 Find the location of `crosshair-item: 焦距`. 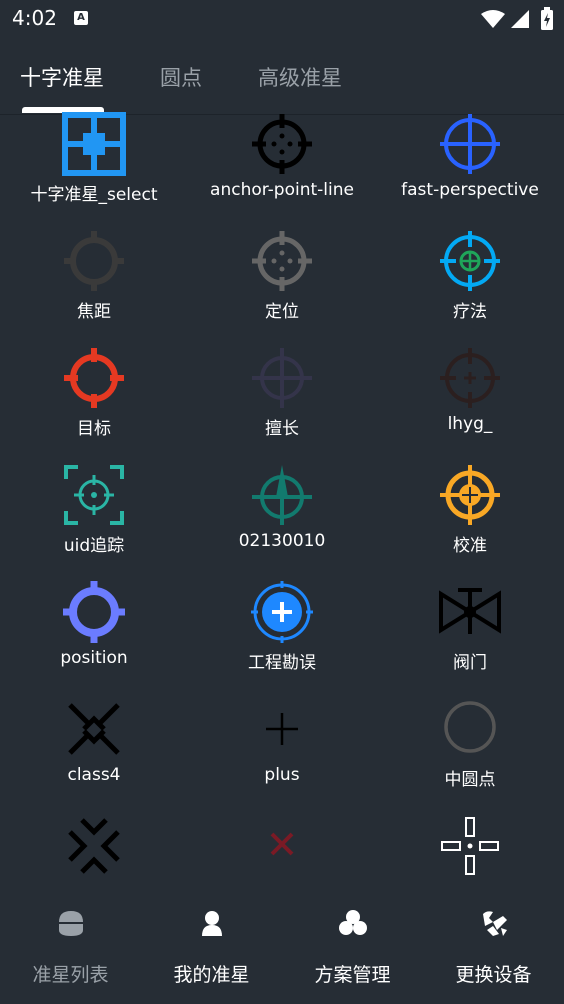

crosshair-item: 焦距 is located at coordinates (94, 287).